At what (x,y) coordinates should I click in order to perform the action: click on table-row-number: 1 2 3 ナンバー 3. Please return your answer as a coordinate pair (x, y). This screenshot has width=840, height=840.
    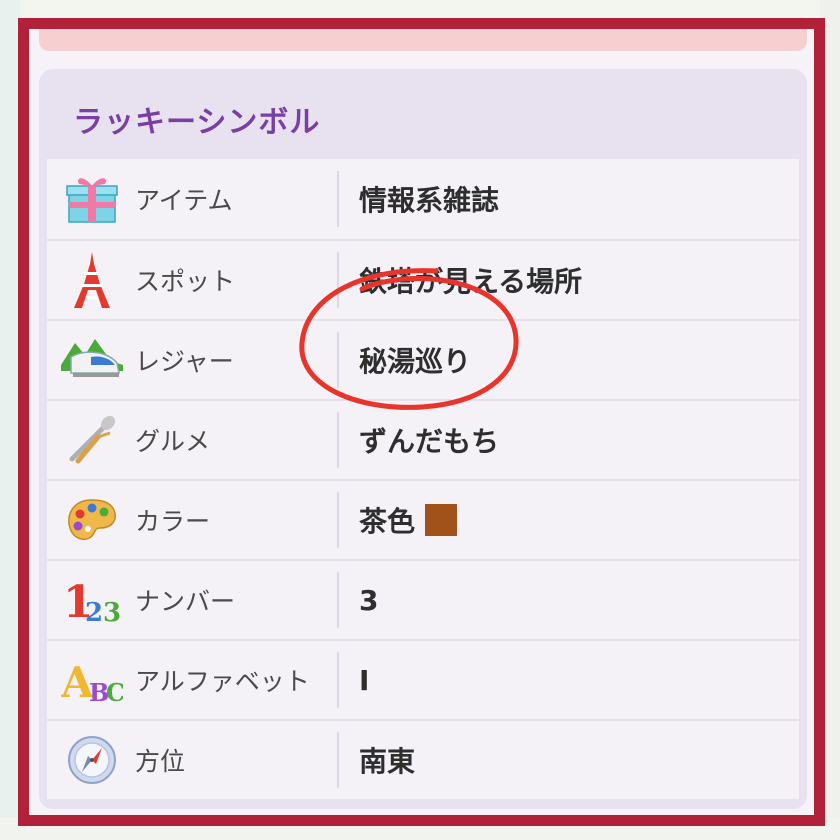
    Looking at the image, I should click on (423, 599).